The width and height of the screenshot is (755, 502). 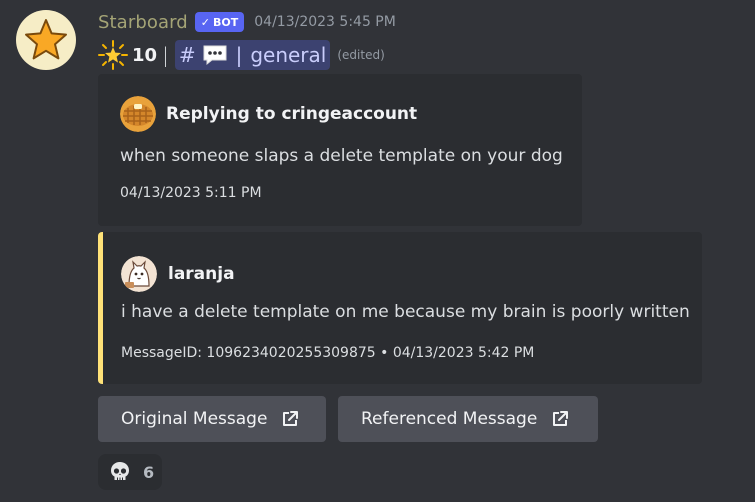 I want to click on glowing-star-icon, so click(x=113, y=55).